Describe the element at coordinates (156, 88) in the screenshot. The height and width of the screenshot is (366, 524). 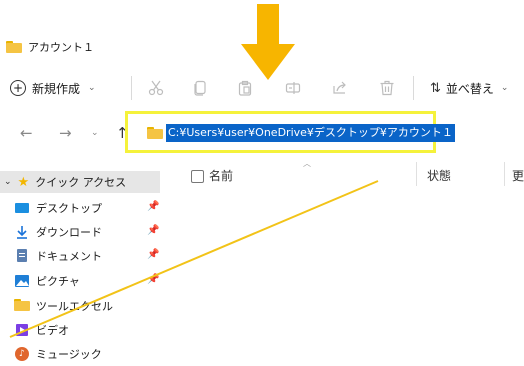
I see `cut-icon` at that location.